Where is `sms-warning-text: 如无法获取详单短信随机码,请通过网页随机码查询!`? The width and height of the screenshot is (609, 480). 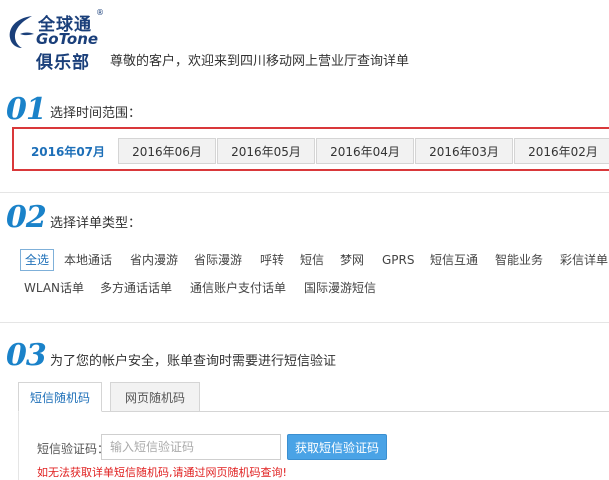 sms-warning-text: 如无法获取详单短信随机码,请通过网页随机码查询! is located at coordinates (162, 472).